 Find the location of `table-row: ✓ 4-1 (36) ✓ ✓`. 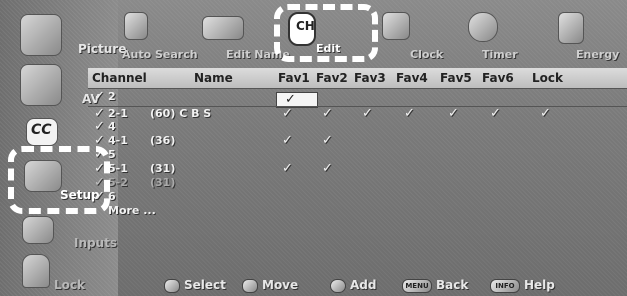

table-row: ✓ 4-1 (36) ✓ ✓ is located at coordinates (357, 140).